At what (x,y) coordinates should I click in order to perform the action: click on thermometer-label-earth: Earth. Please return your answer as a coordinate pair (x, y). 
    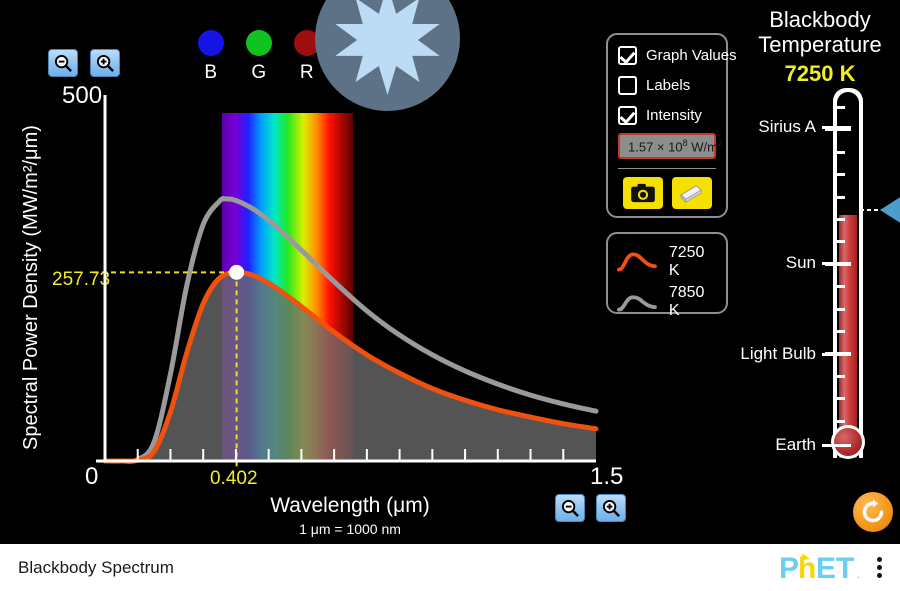
    Looking at the image, I should click on (795, 444).